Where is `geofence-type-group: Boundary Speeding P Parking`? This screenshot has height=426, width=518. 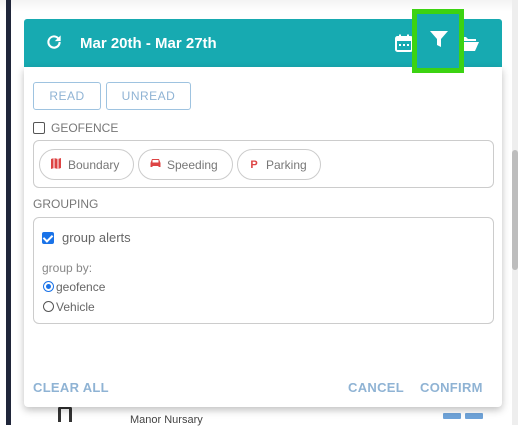
geofence-type-group: Boundary Speeding P Parking is located at coordinates (263, 164).